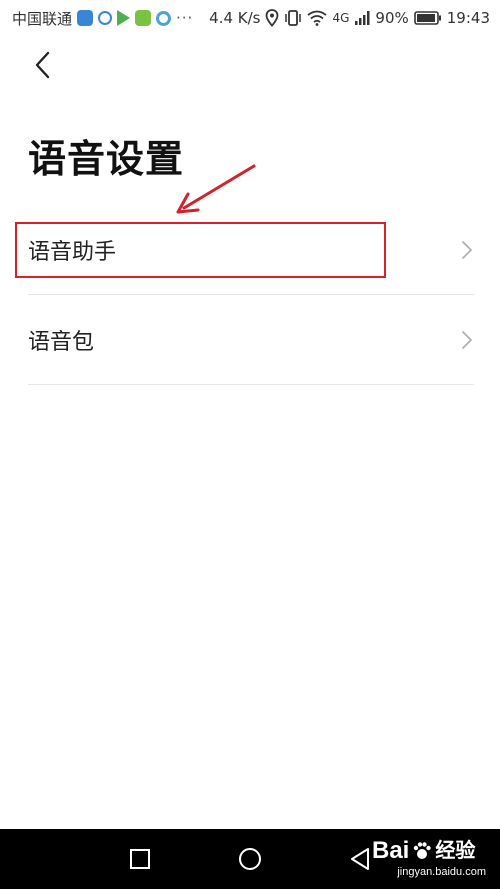 The width and height of the screenshot is (500, 889). I want to click on status-bar-right: 4.4 K/s 4G 90% 19:43, so click(349, 18).